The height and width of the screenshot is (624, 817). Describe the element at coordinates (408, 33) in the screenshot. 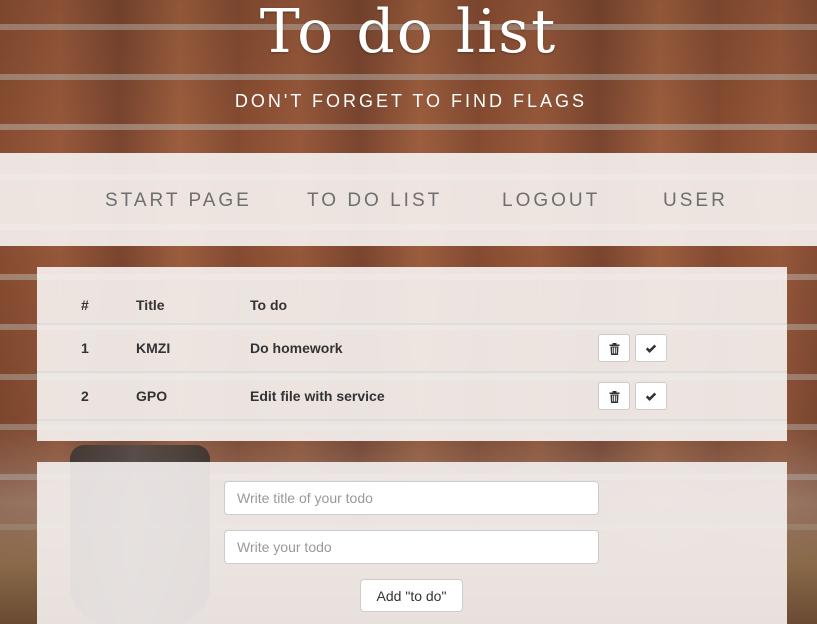

I see `site-title: To do list` at that location.